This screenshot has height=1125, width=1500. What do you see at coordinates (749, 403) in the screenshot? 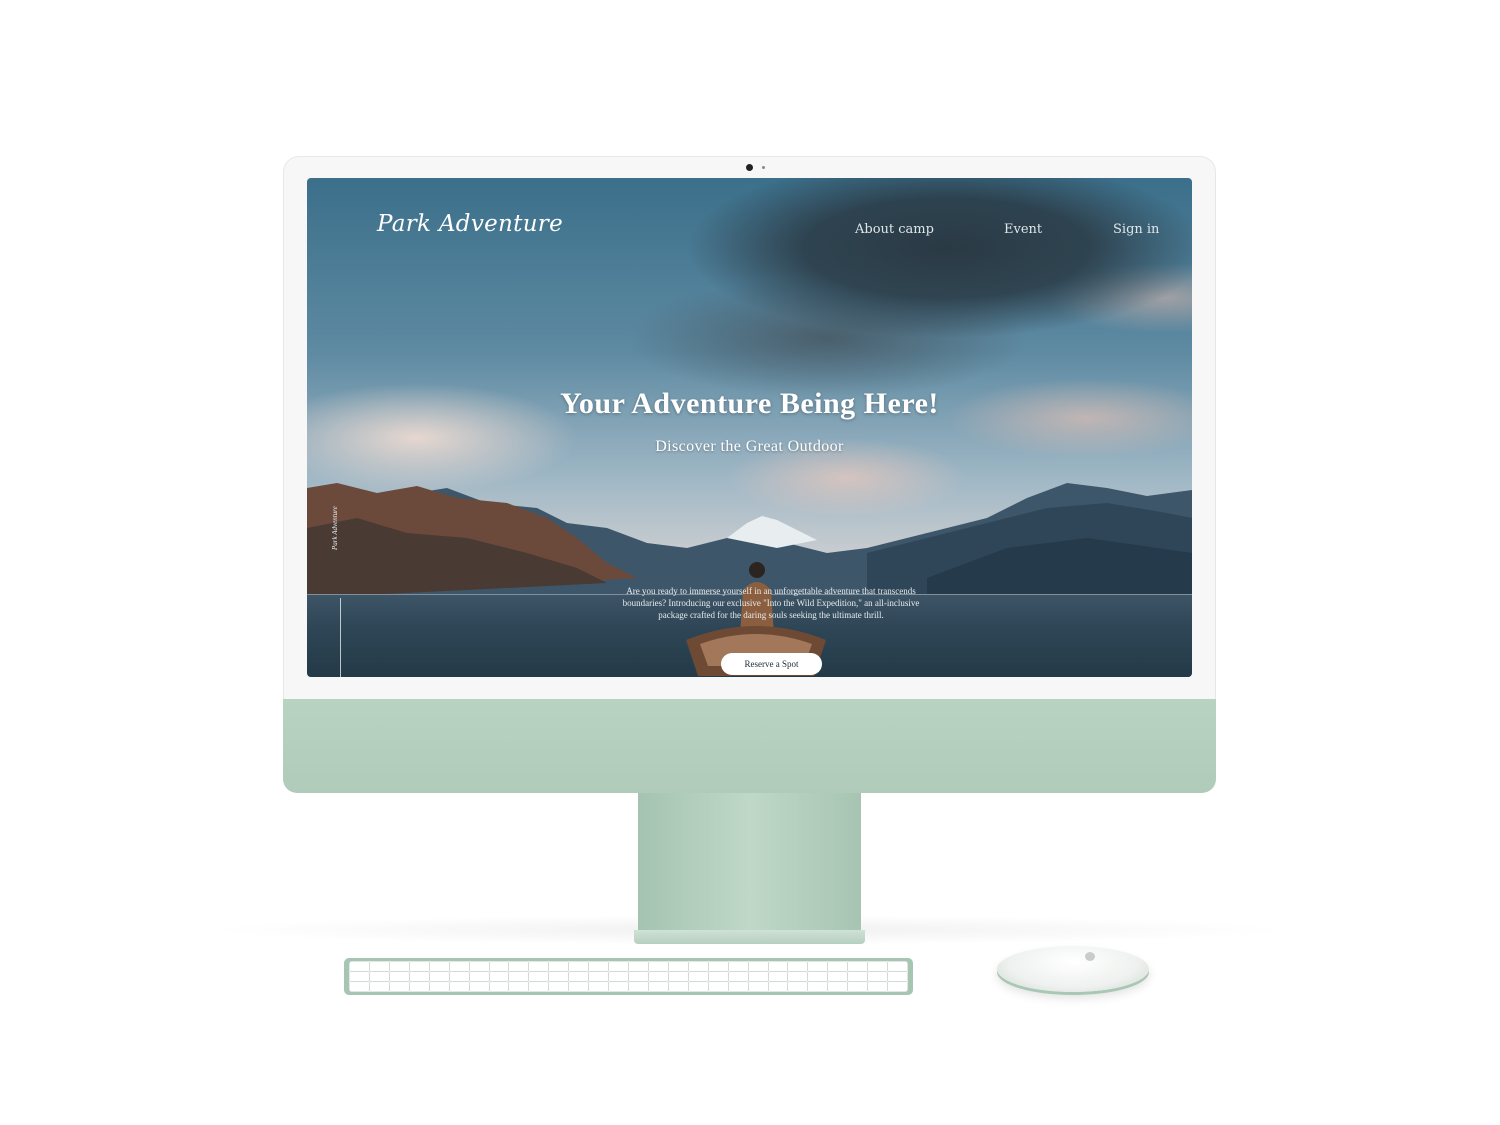
I see `hero-headline: Your Adventure Being Here!` at bounding box center [749, 403].